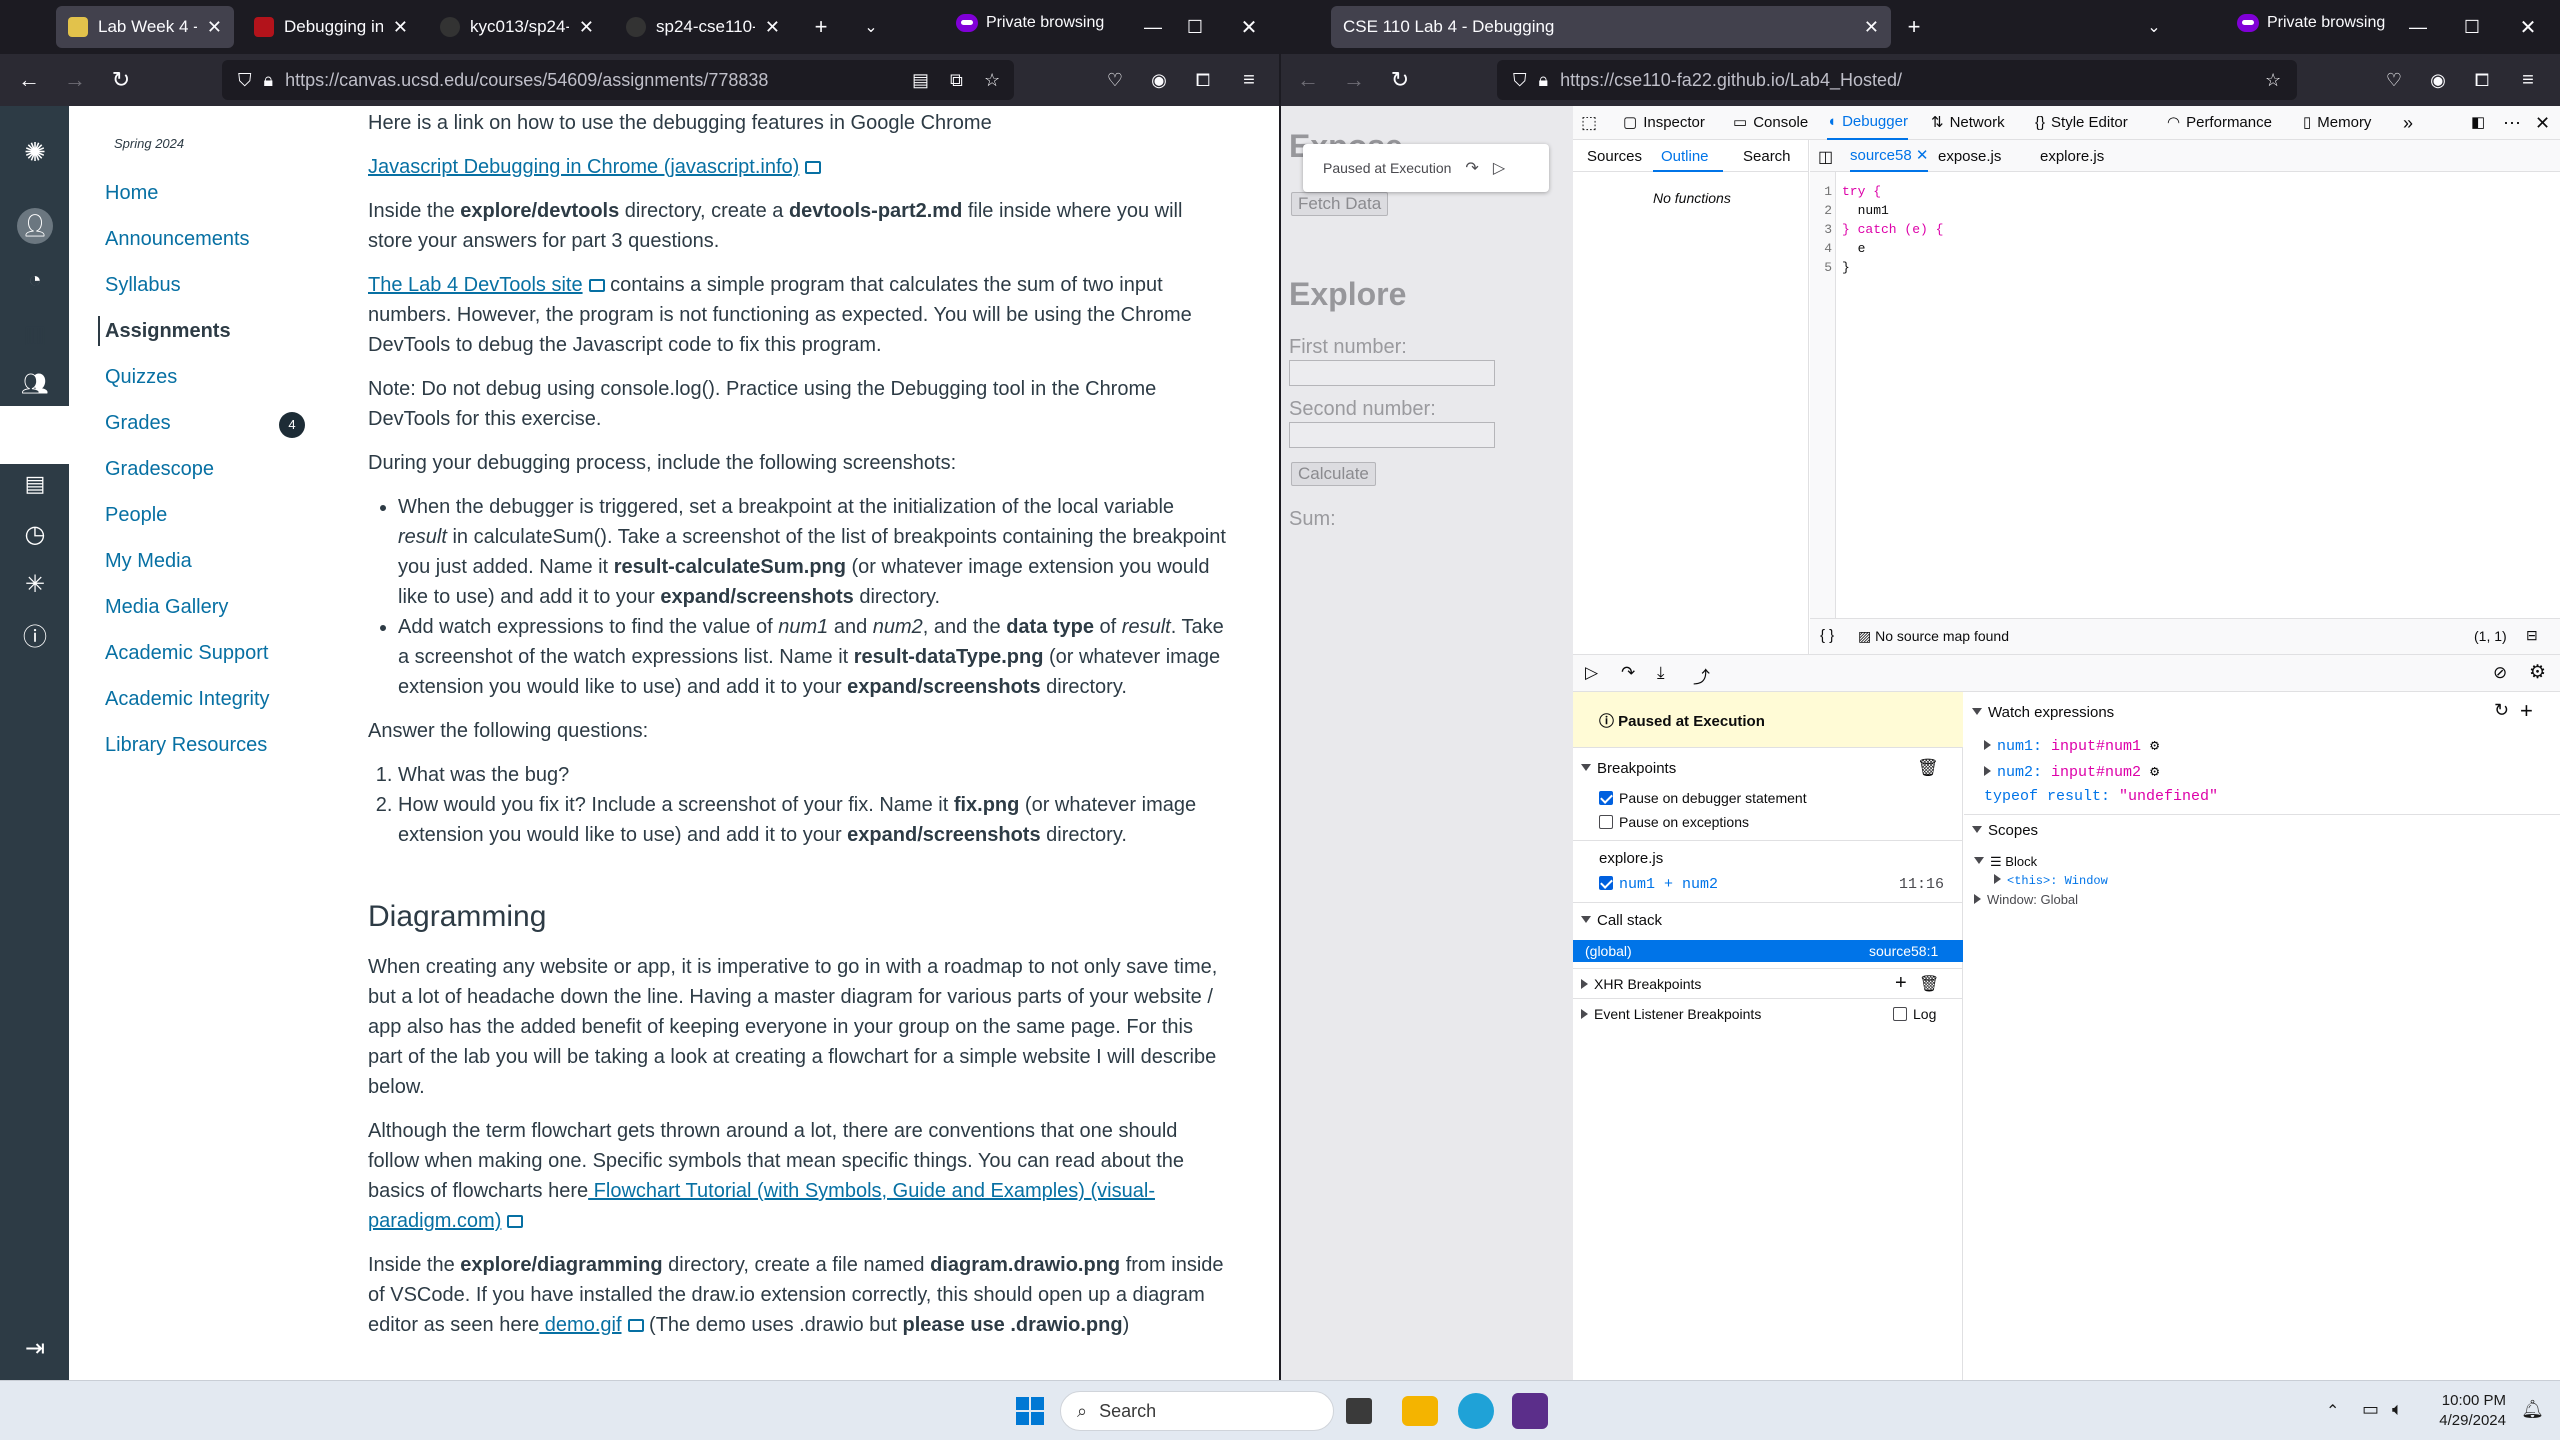 The height and width of the screenshot is (1440, 2560). Describe the element at coordinates (2532, 635) in the screenshot. I see `toggle-bottom-pane-icon: ⊟` at that location.